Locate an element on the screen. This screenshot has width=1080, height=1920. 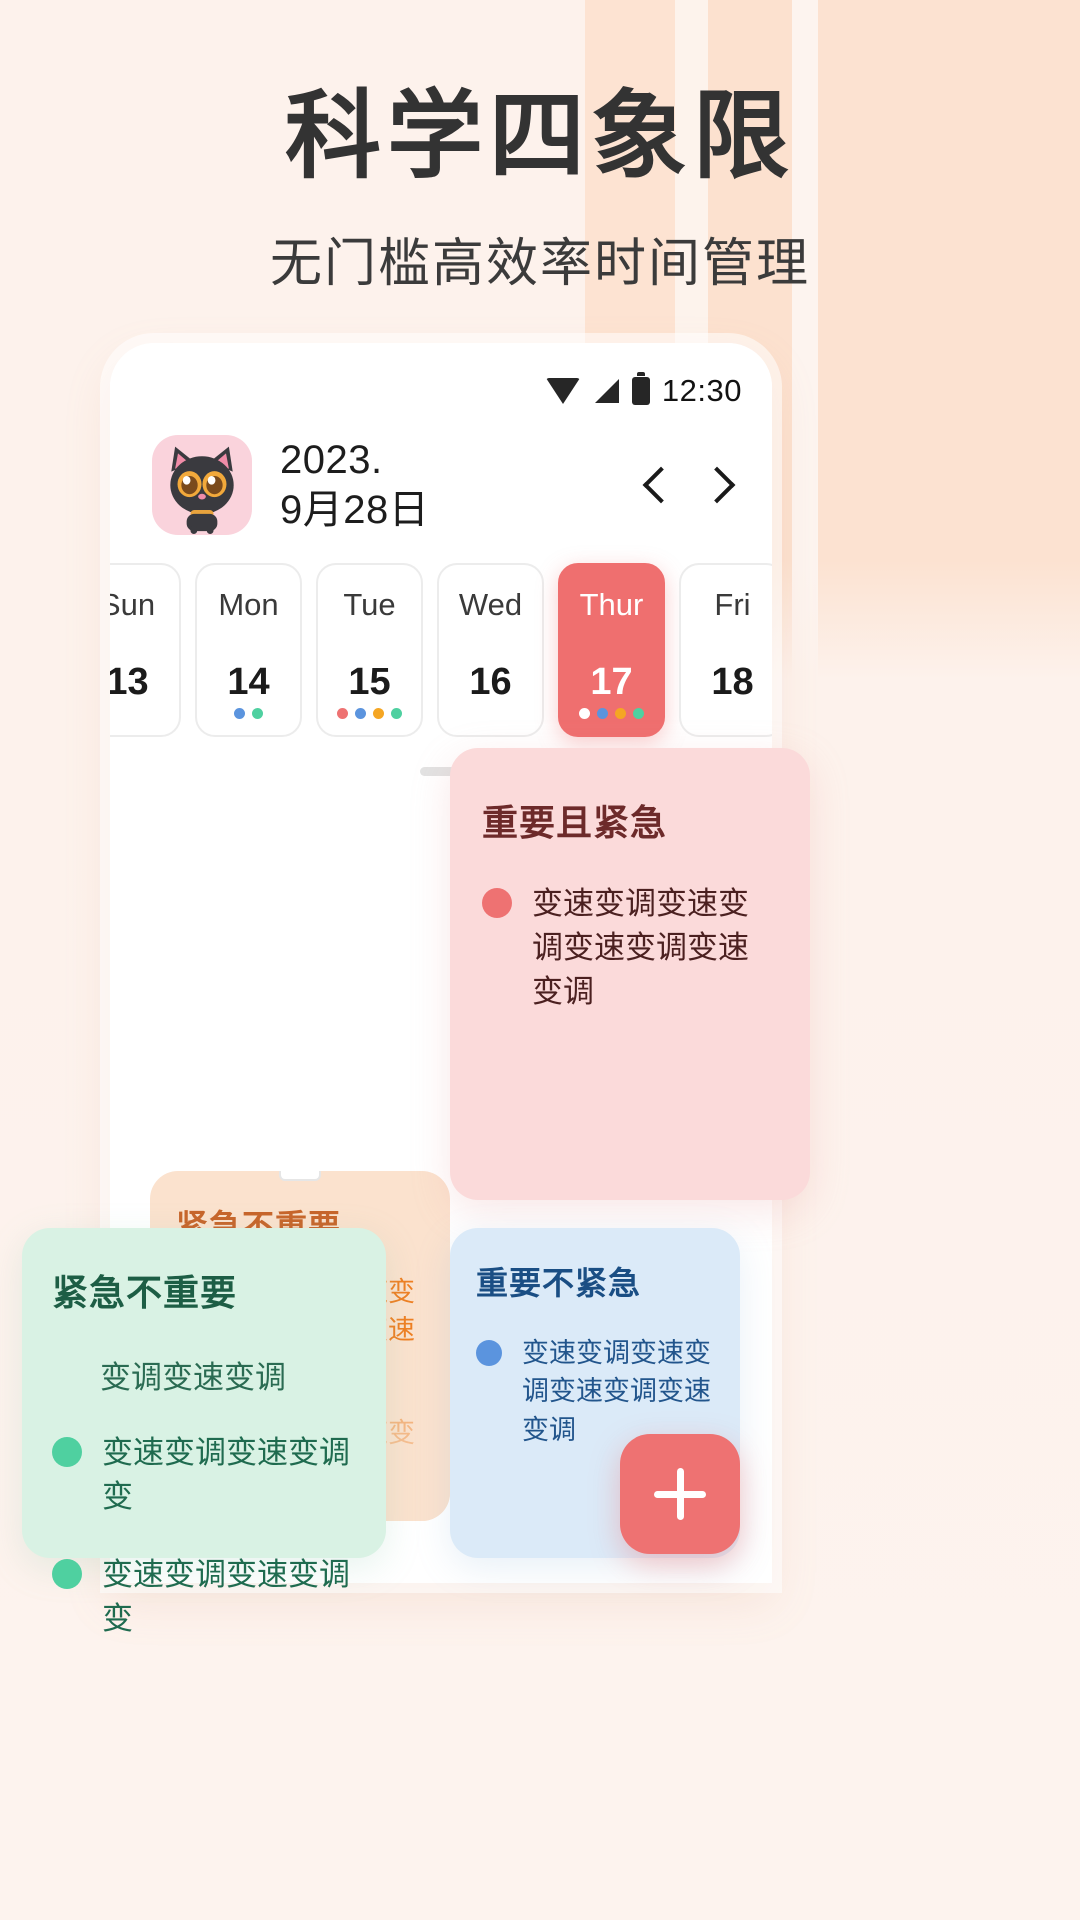
promo-title: 科学四象限 is located at coordinates (540, 136).